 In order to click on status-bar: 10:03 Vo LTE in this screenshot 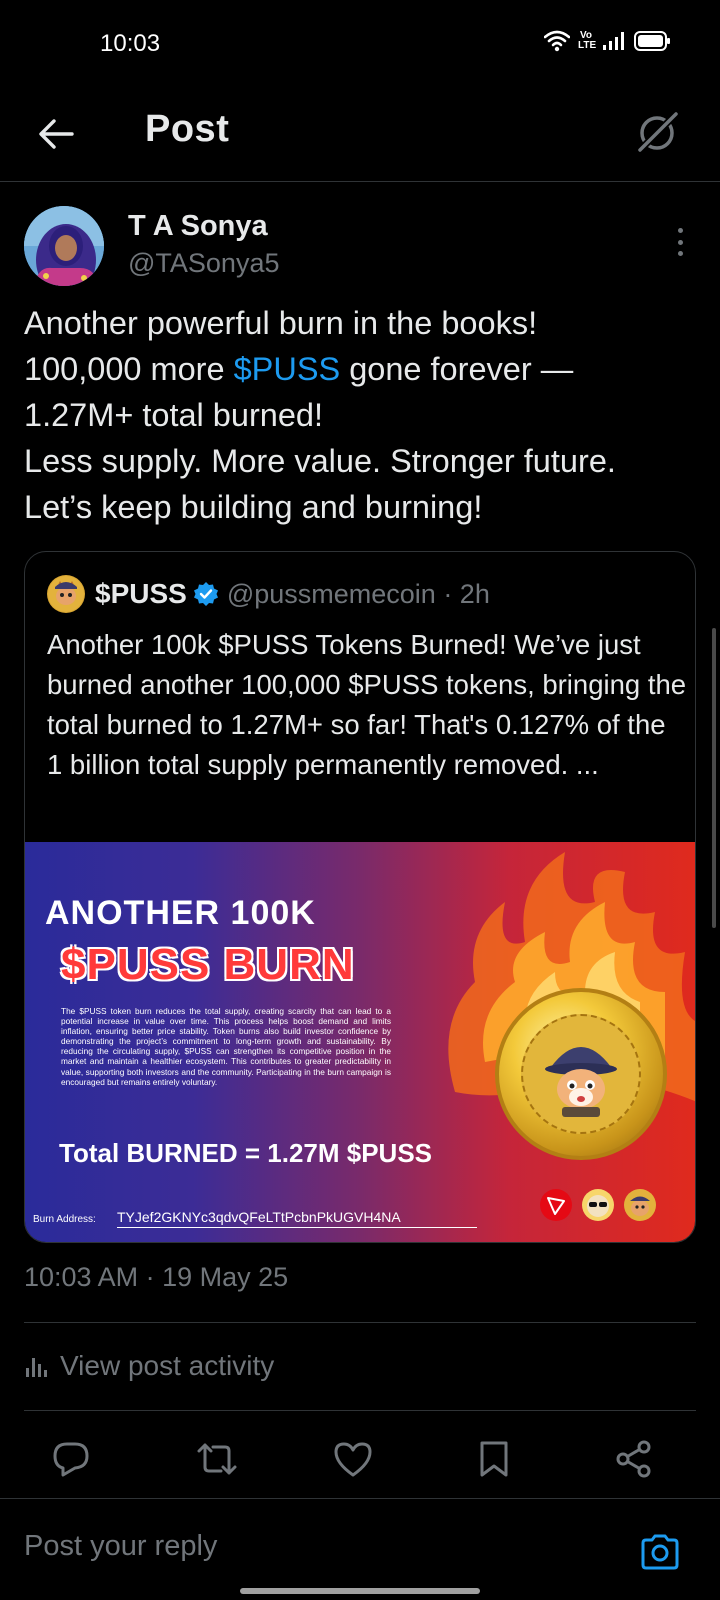, I will do `click(360, 45)`.